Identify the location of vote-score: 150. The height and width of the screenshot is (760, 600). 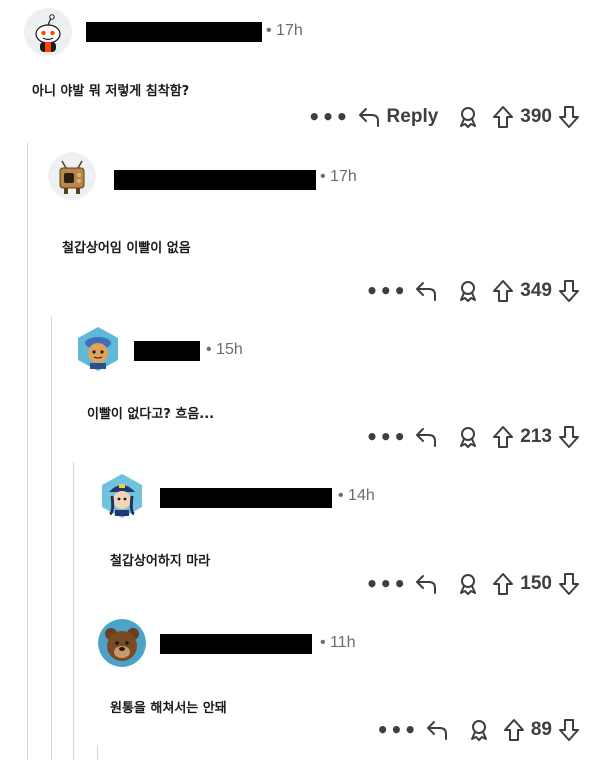
(536, 583).